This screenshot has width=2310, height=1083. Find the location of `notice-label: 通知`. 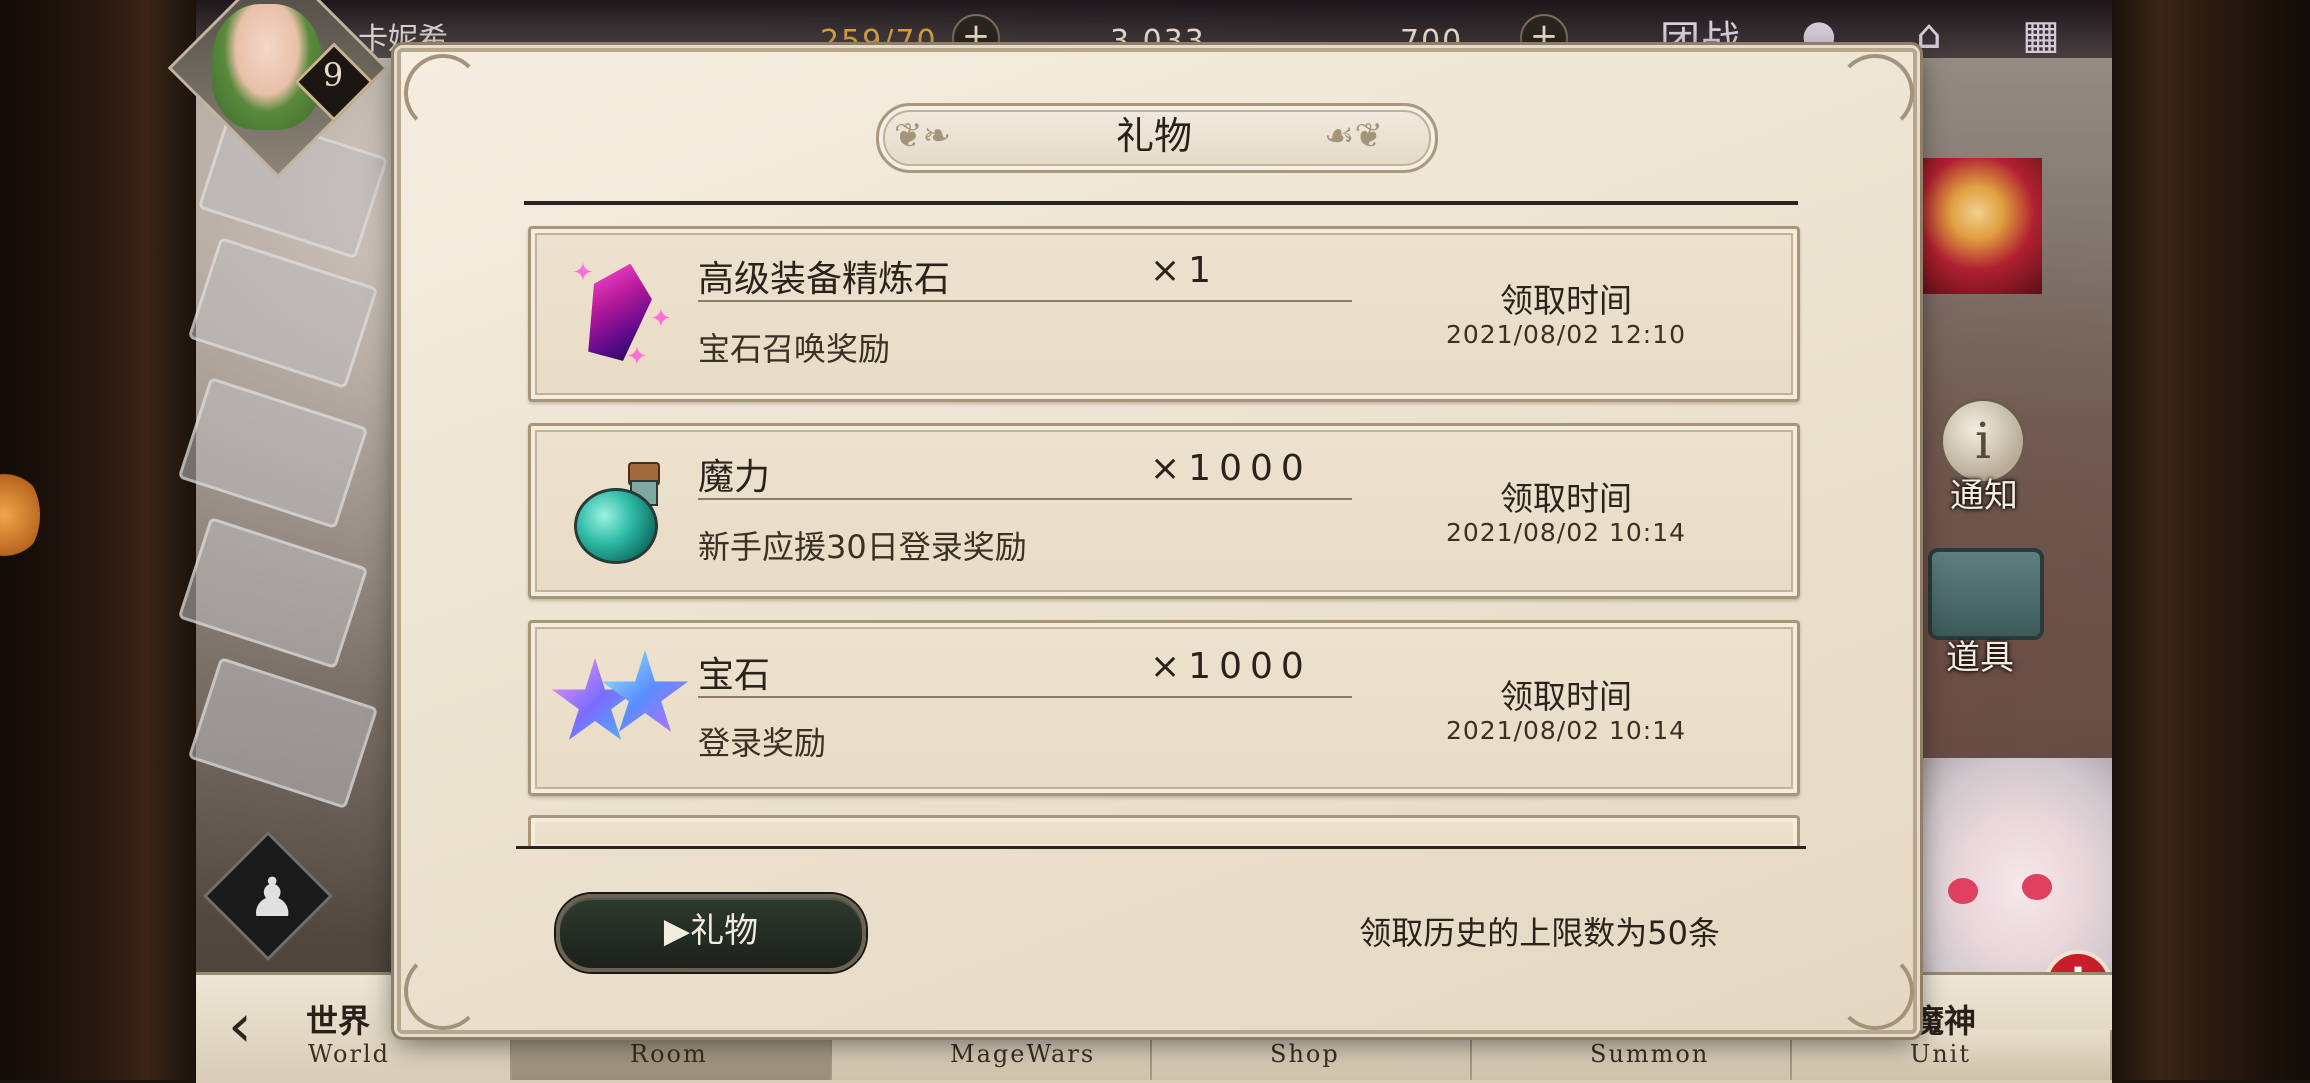

notice-label: 通知 is located at coordinates (1984, 492).